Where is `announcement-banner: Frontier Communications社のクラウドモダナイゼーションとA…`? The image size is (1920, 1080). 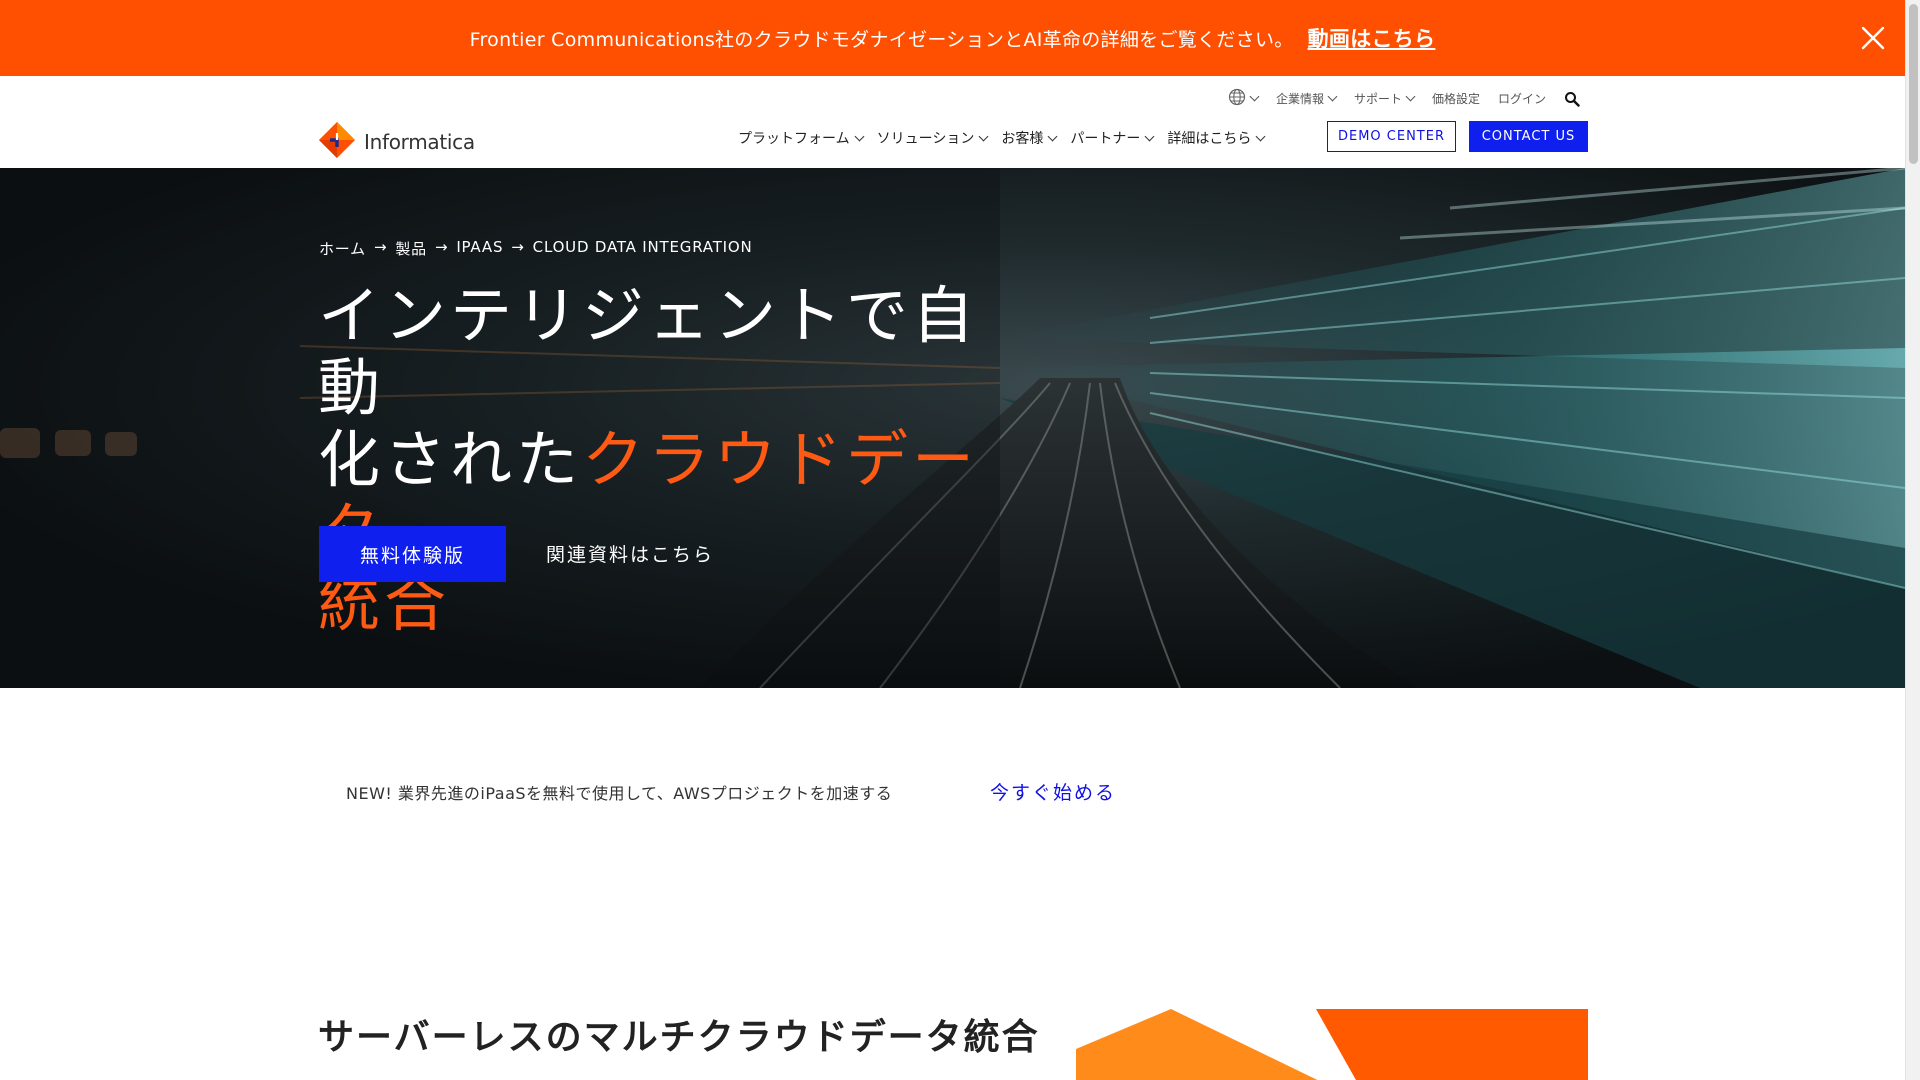 announcement-banner: Frontier Communications社のクラウドモダナイゼーションとA… is located at coordinates (952, 38).